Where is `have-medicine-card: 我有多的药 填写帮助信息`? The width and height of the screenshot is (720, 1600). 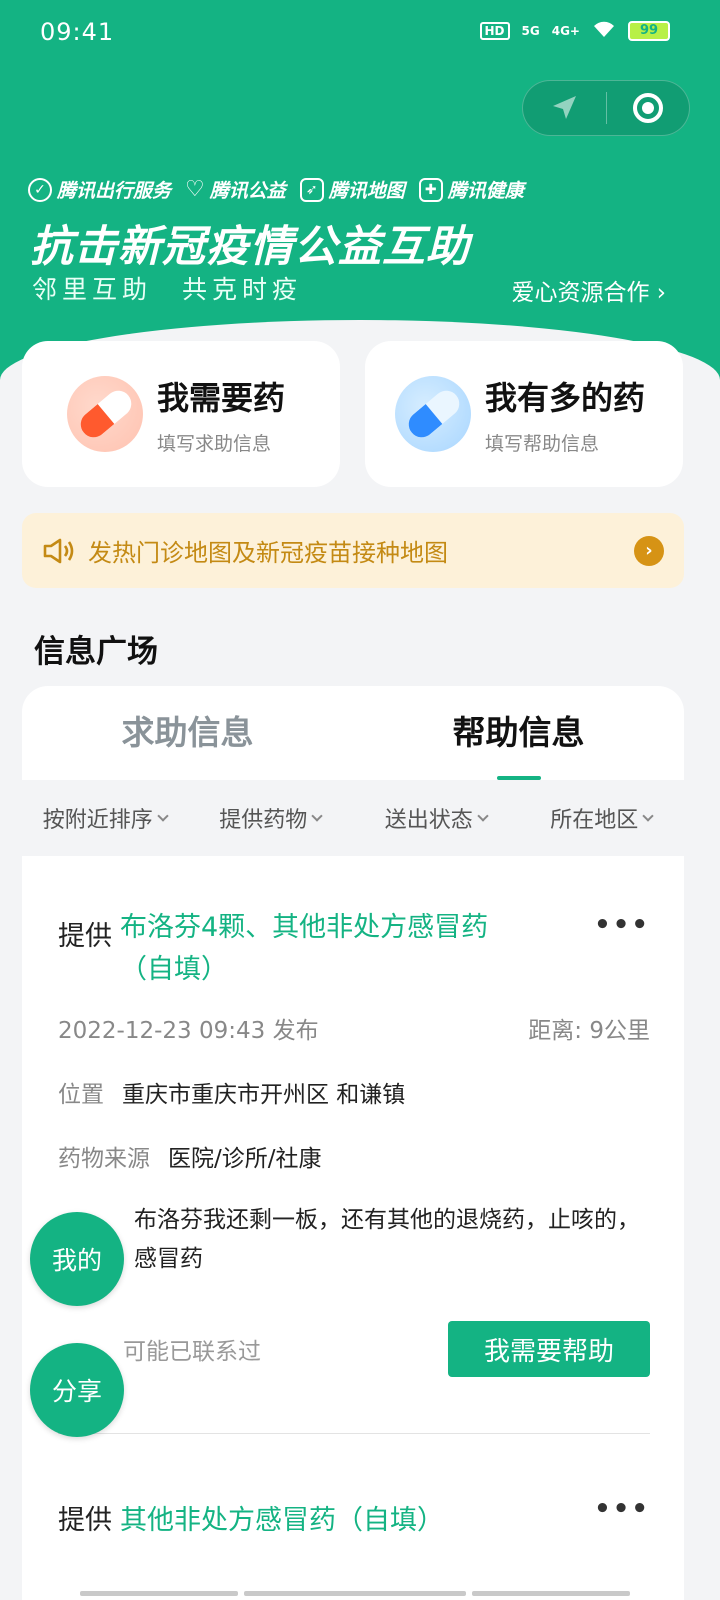
have-medicine-card: 我有多的药 填写帮助信息 is located at coordinates (524, 414).